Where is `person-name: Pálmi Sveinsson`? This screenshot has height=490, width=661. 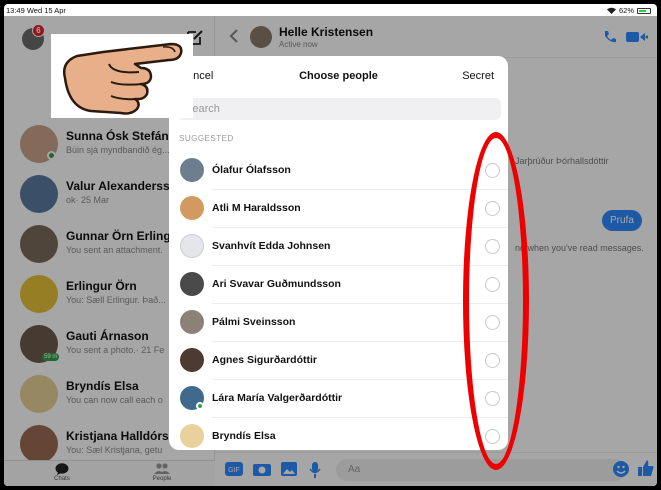 person-name: Pálmi Sveinsson is located at coordinates (254, 322).